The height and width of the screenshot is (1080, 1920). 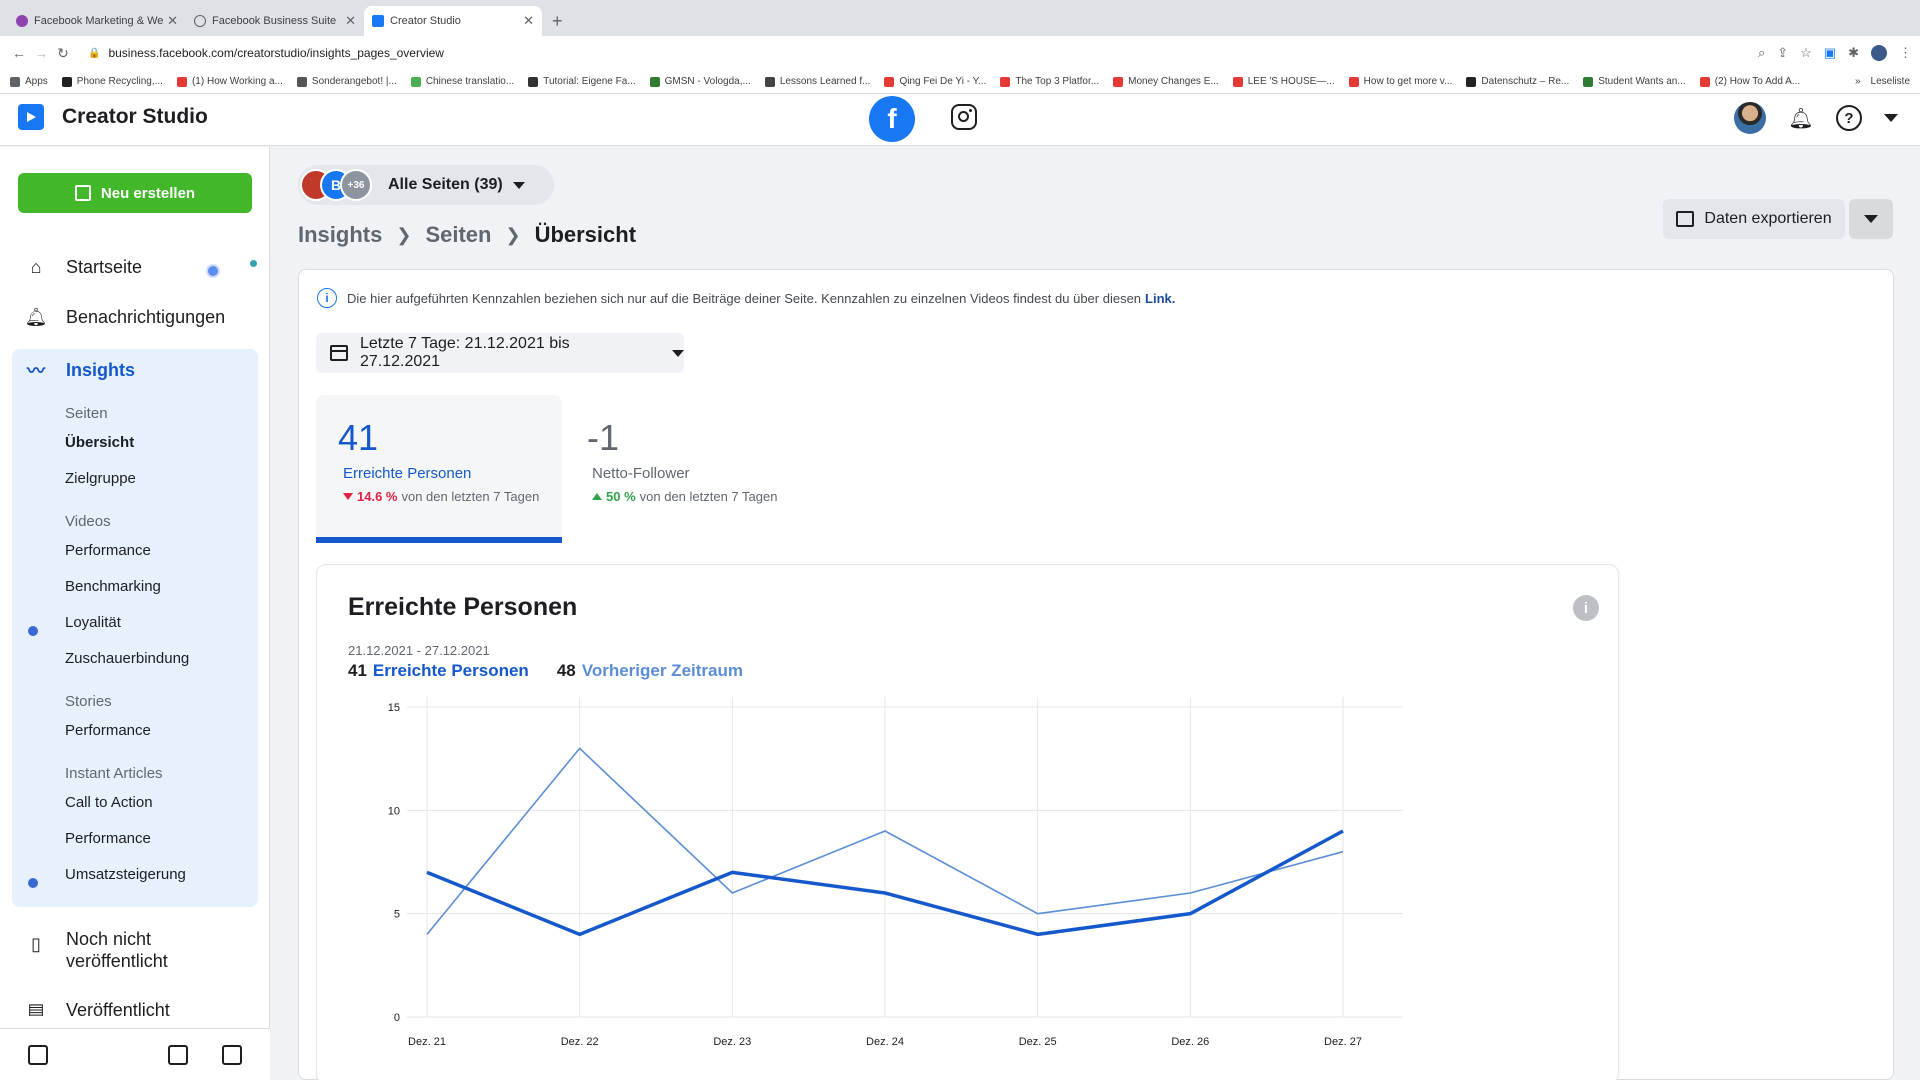 I want to click on app-header: Creator Studio f 🔔︎ ?, so click(x=960, y=120).